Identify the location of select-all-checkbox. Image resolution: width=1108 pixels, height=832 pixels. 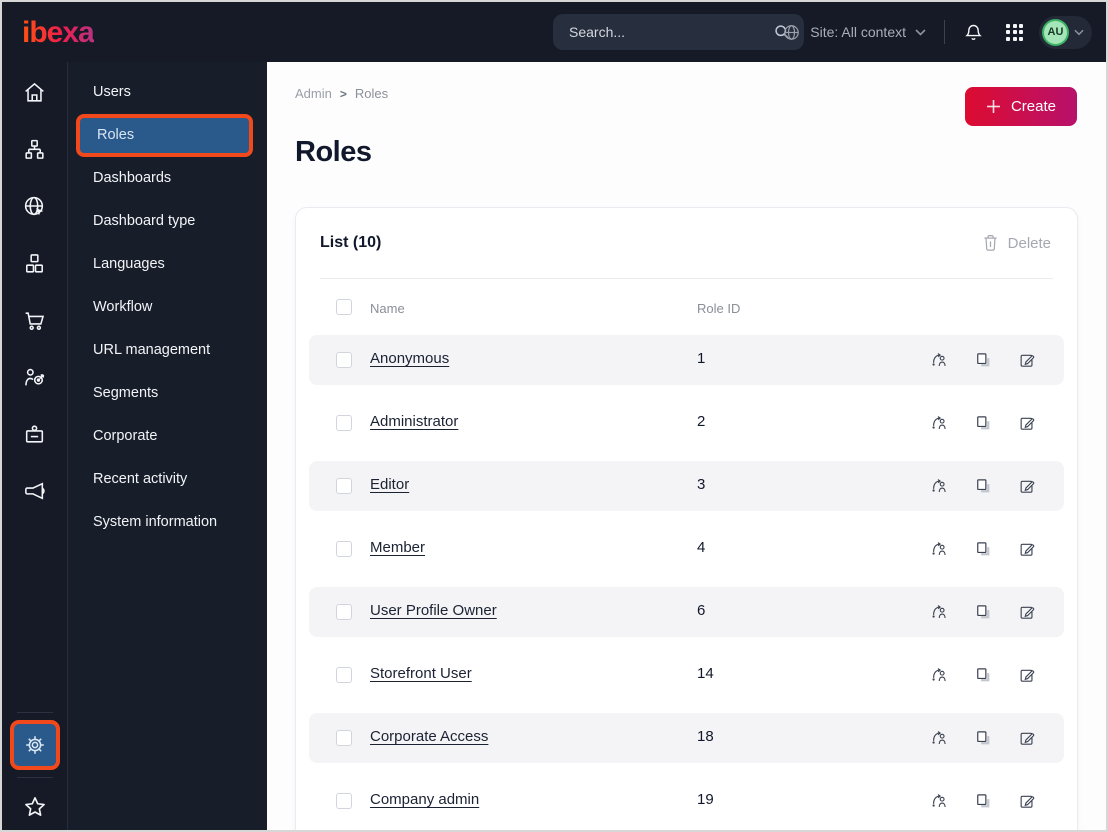
(344, 307).